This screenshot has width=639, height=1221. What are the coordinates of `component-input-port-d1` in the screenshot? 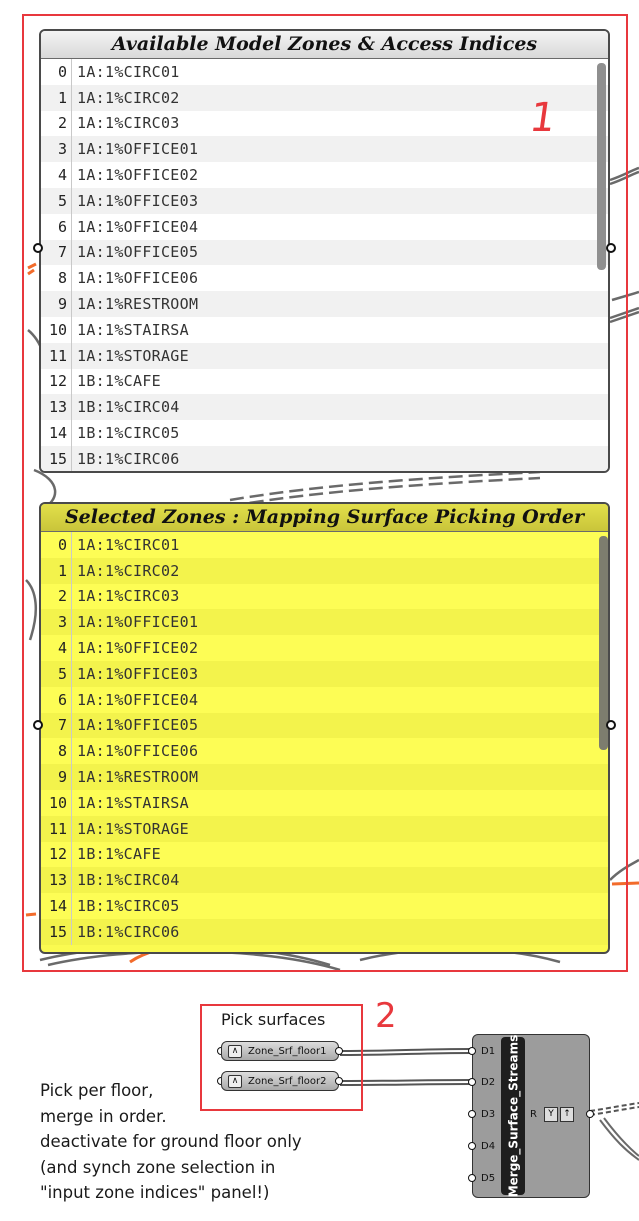 It's located at (472, 1051).